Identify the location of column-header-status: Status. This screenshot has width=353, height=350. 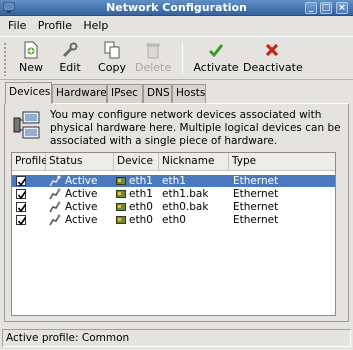
(80, 162).